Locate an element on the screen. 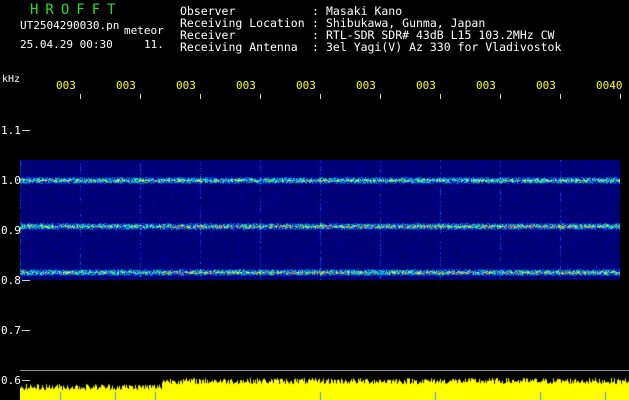 This screenshot has height=400, width=629. freq-label: 0.6 is located at coordinates (11, 380).